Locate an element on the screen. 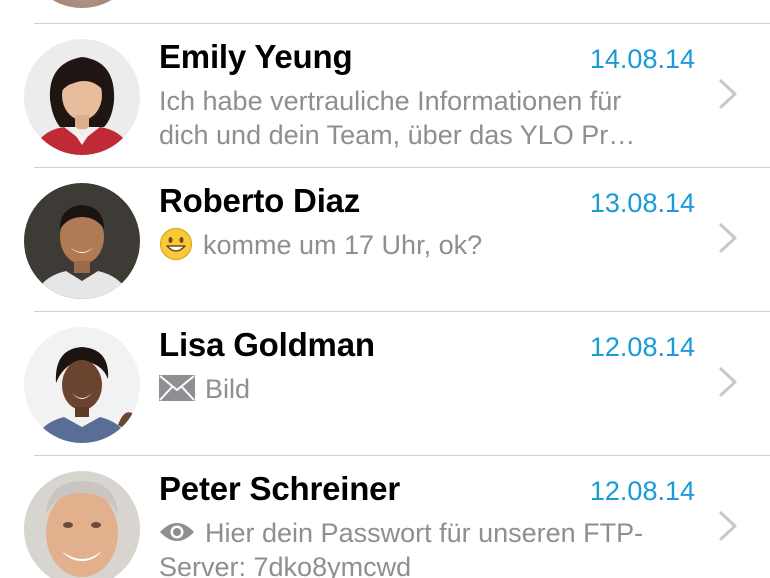  contact-name: Peter Schreiner is located at coordinates (279, 488).